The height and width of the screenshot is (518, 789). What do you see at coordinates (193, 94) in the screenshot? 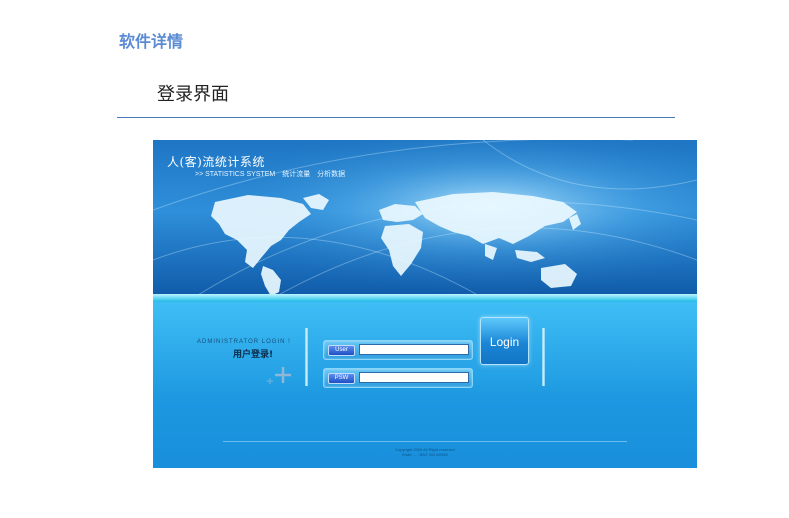
I see `page-subtitle: 登录界面` at bounding box center [193, 94].